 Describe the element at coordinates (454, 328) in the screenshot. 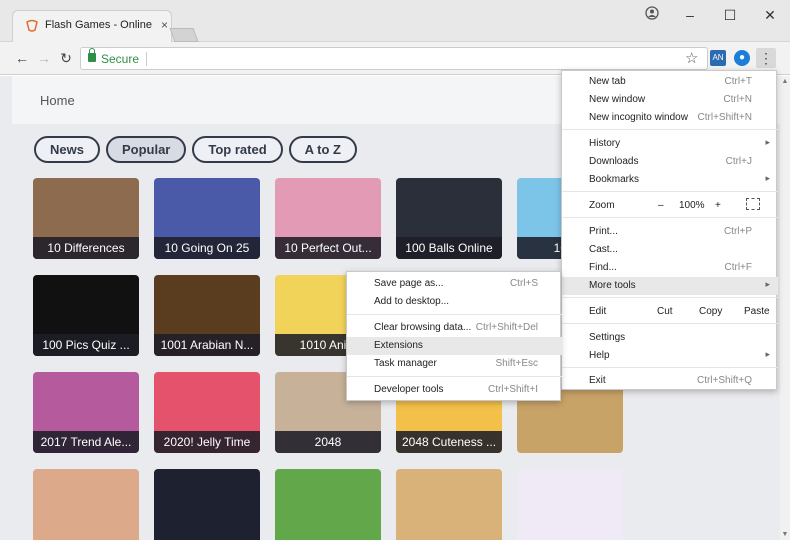

I see `submenu-clear-browsing-data: Clear browsing data... Ctrl+Shift+Del` at that location.